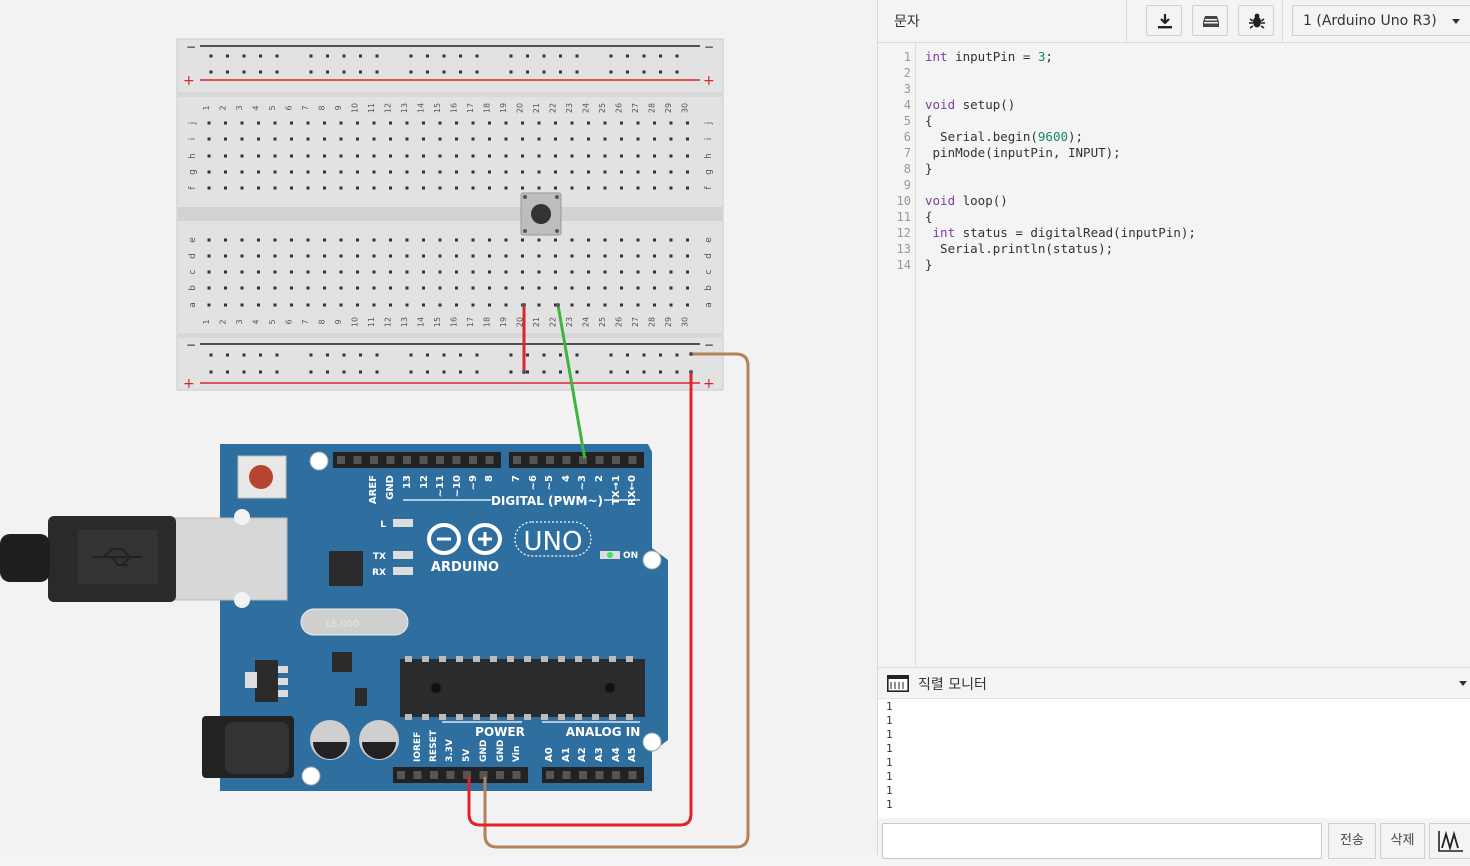  Describe the element at coordinates (907, 73) in the screenshot. I see `line-number: 2` at that location.